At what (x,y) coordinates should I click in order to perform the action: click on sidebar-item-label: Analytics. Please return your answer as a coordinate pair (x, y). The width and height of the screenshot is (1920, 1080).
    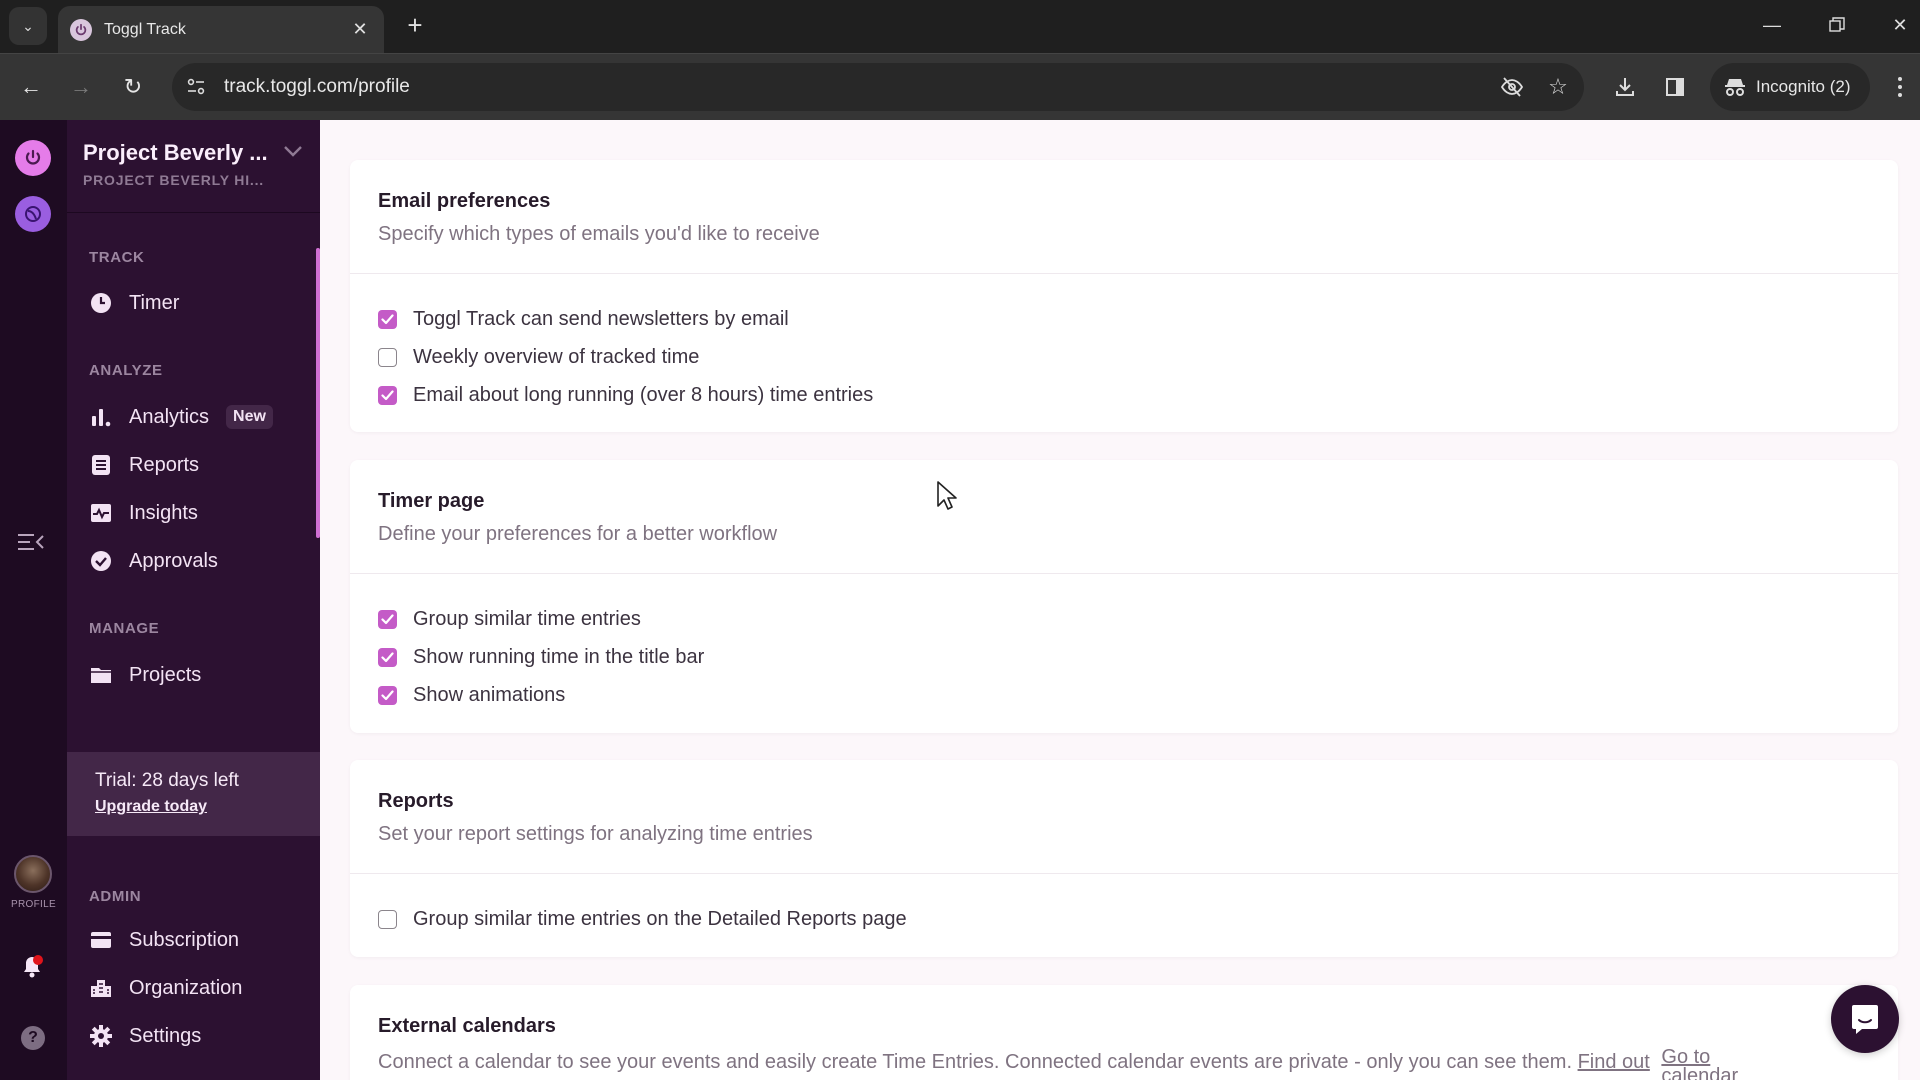
    Looking at the image, I should click on (169, 416).